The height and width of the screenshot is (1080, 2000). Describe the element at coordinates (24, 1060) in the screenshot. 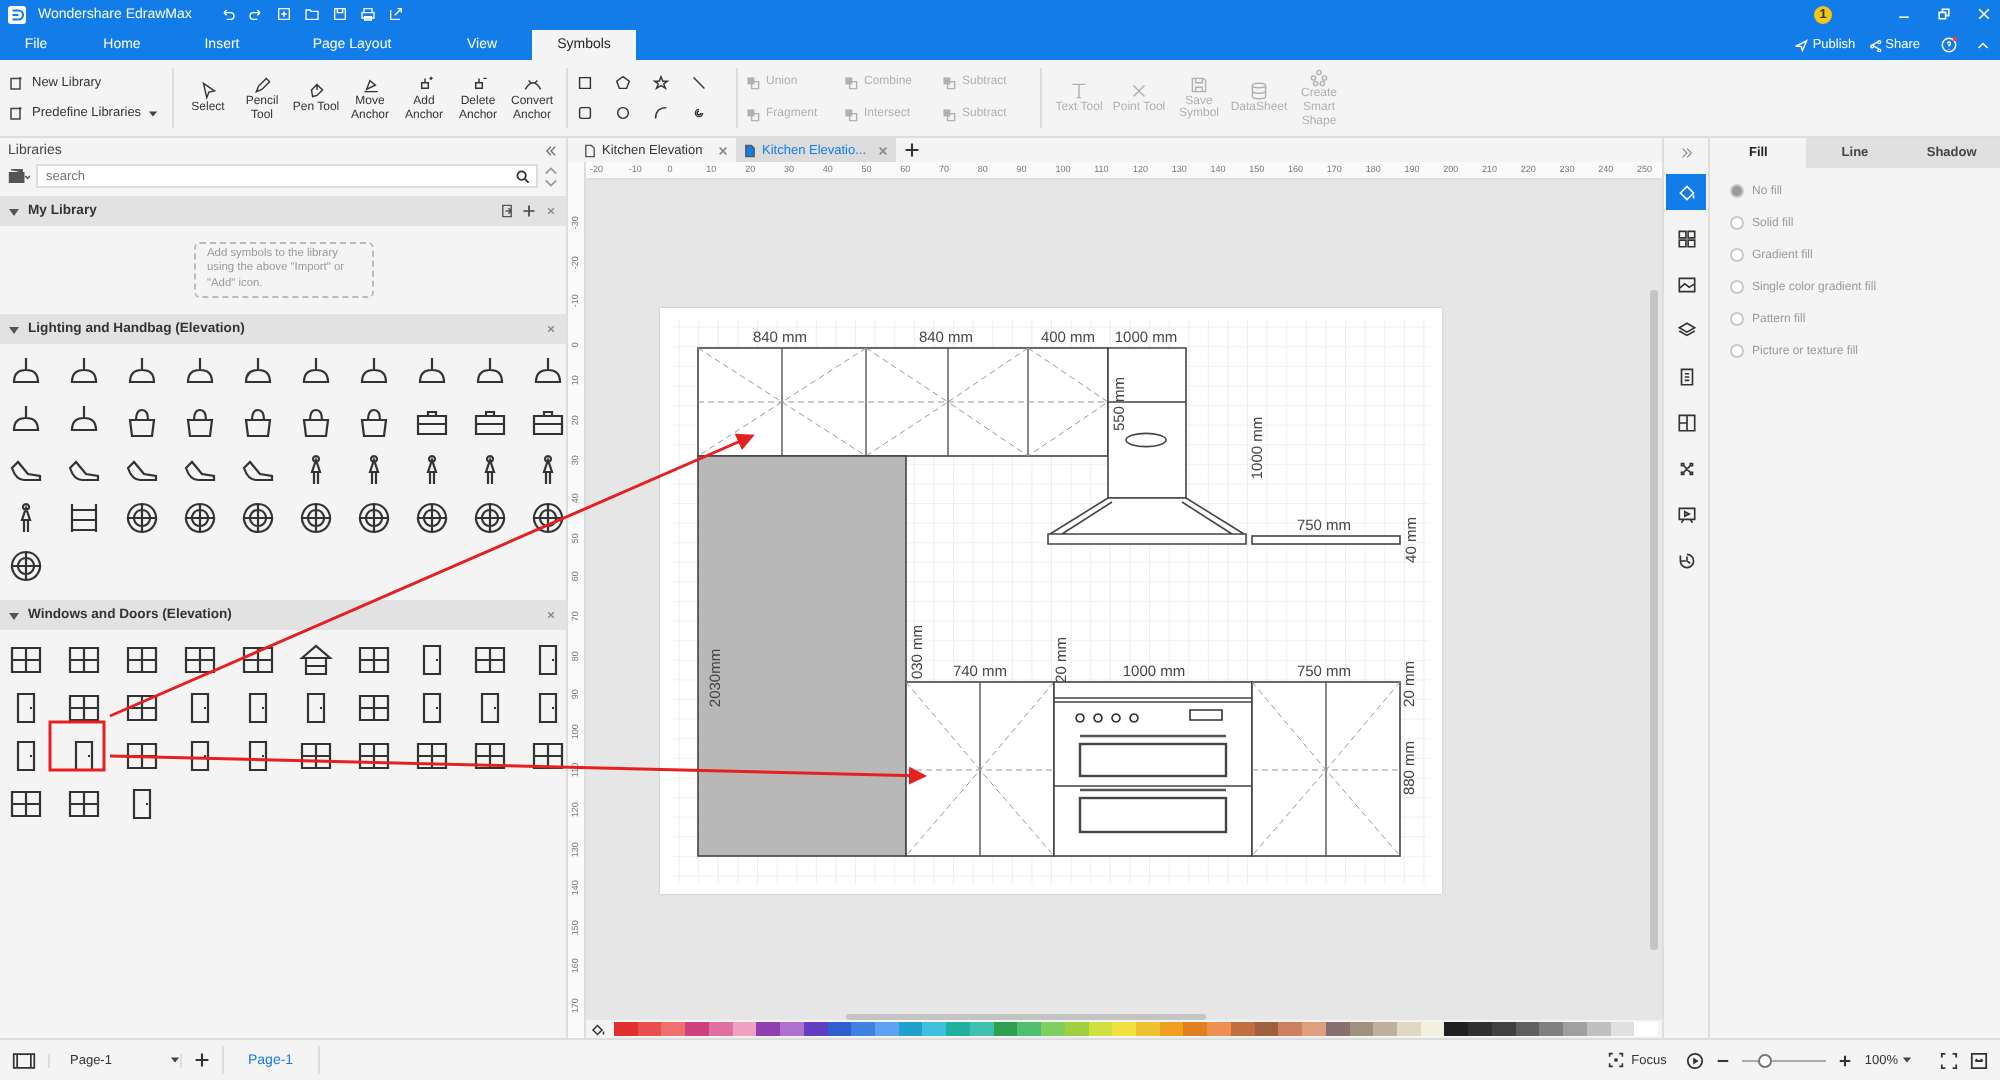

I see `page-view-icon` at that location.